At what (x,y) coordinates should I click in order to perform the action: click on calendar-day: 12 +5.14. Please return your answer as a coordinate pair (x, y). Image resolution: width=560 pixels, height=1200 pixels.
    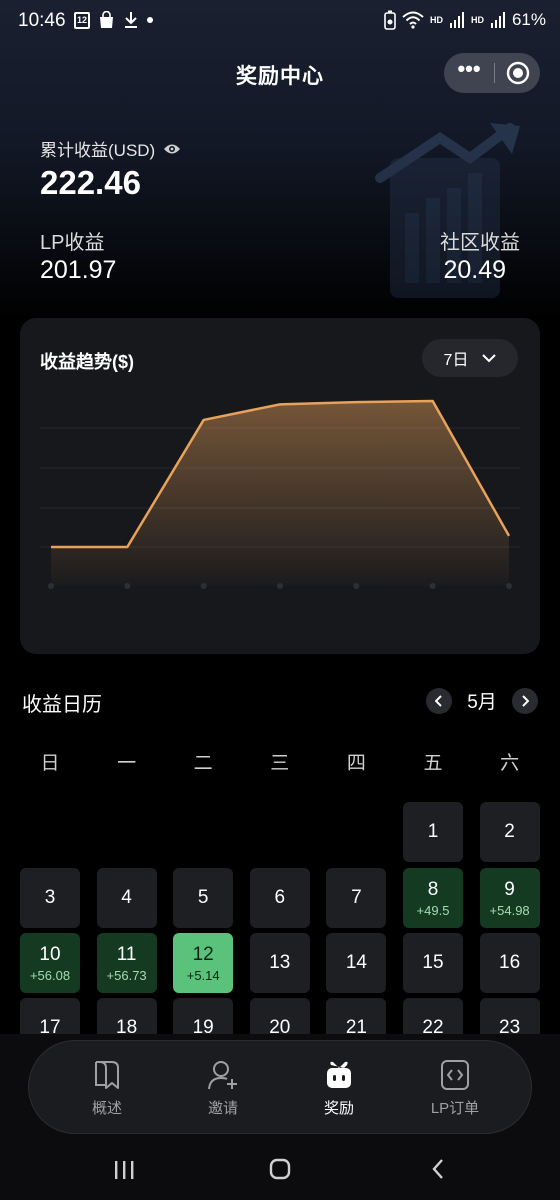
    Looking at the image, I should click on (203, 963).